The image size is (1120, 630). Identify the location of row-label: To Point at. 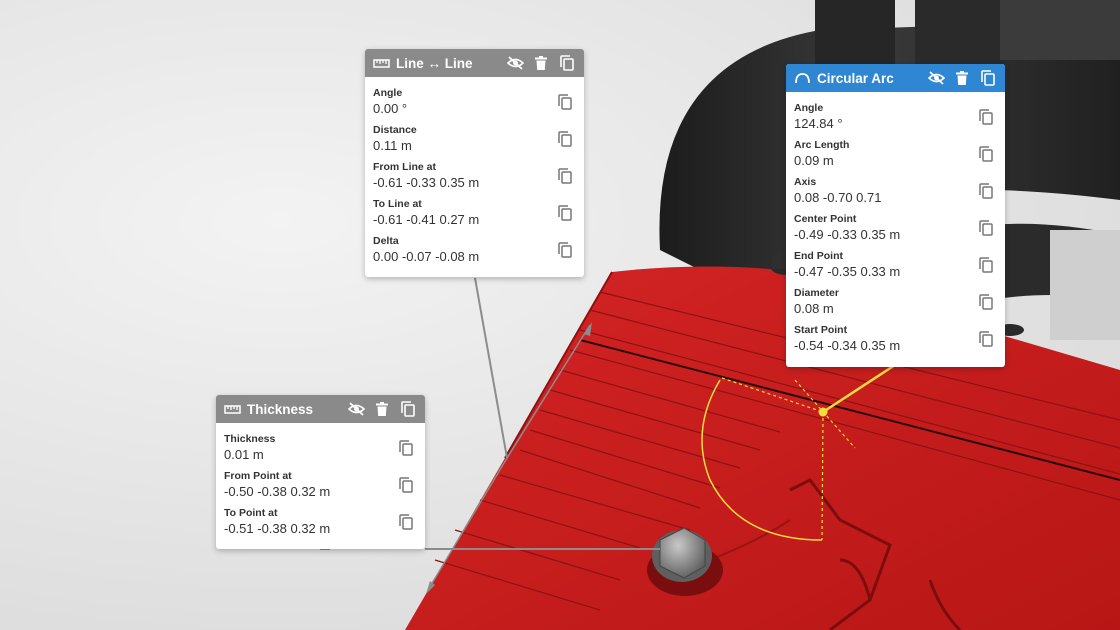
(251, 512).